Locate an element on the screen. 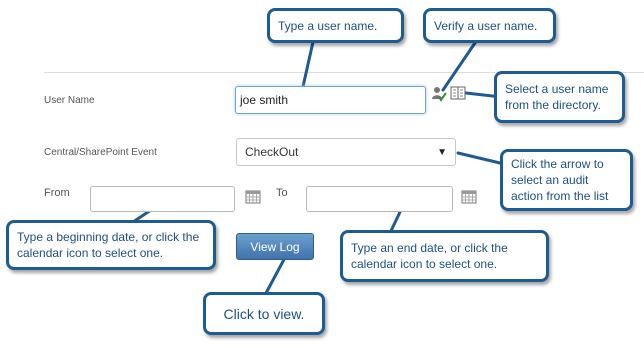  event-select: CheckOut ▼ is located at coordinates (346, 152).